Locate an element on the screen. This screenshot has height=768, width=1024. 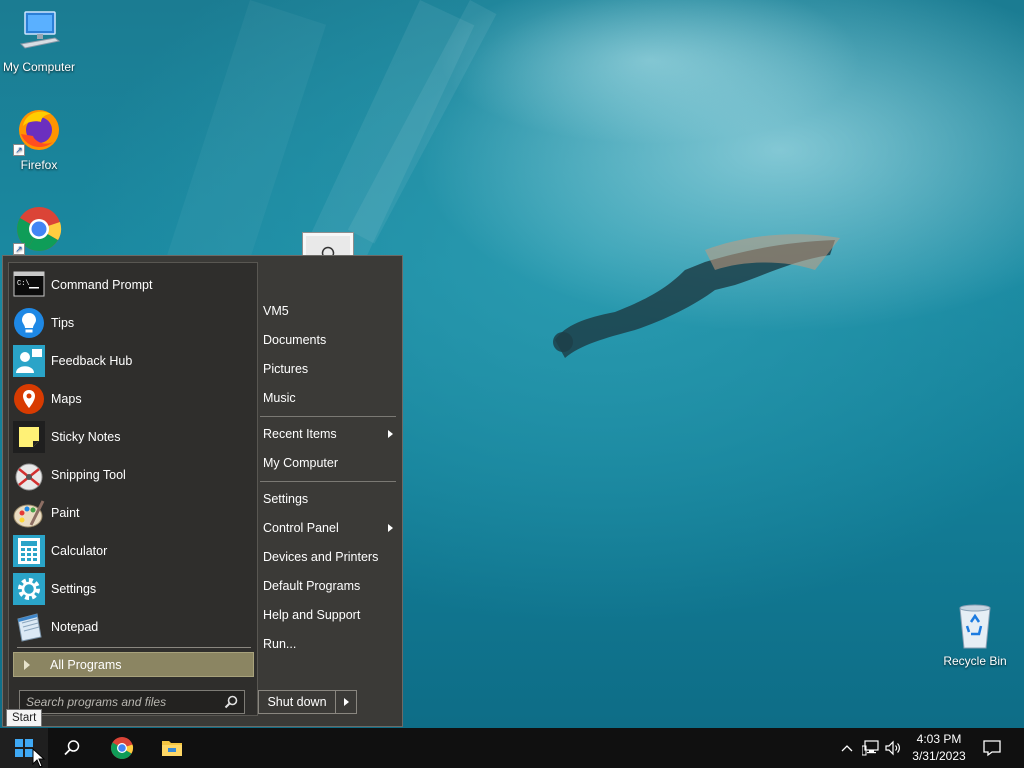
program-label: Feedback Hub is located at coordinates (92, 361).